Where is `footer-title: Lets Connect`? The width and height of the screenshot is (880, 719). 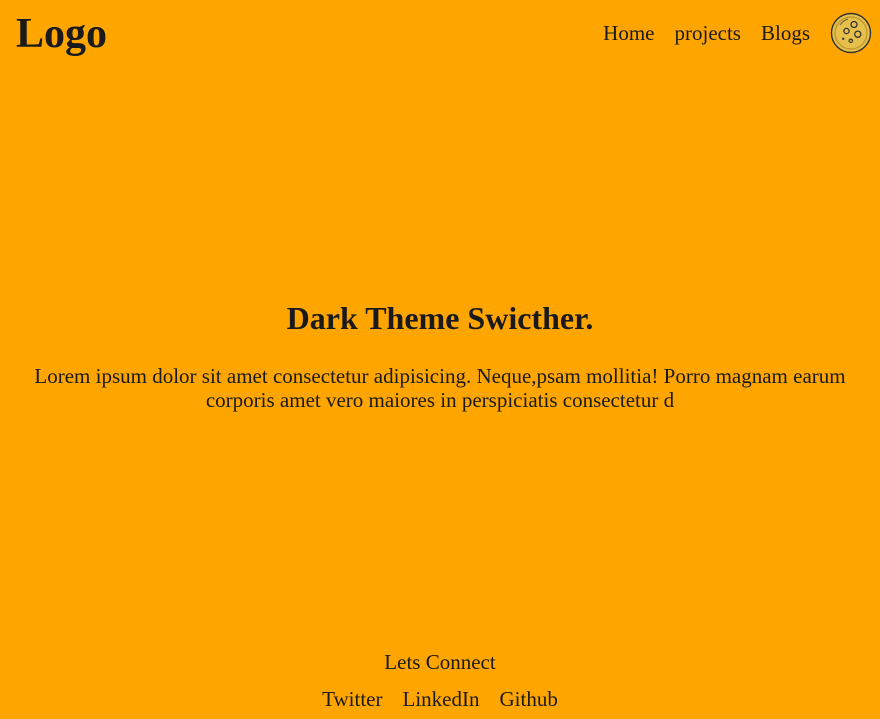 footer-title: Lets Connect is located at coordinates (440, 662).